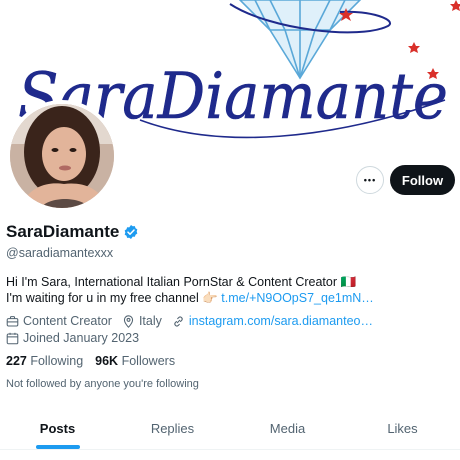 The height and width of the screenshot is (460, 460). I want to click on joined-item: Joined January 2023, so click(72, 338).